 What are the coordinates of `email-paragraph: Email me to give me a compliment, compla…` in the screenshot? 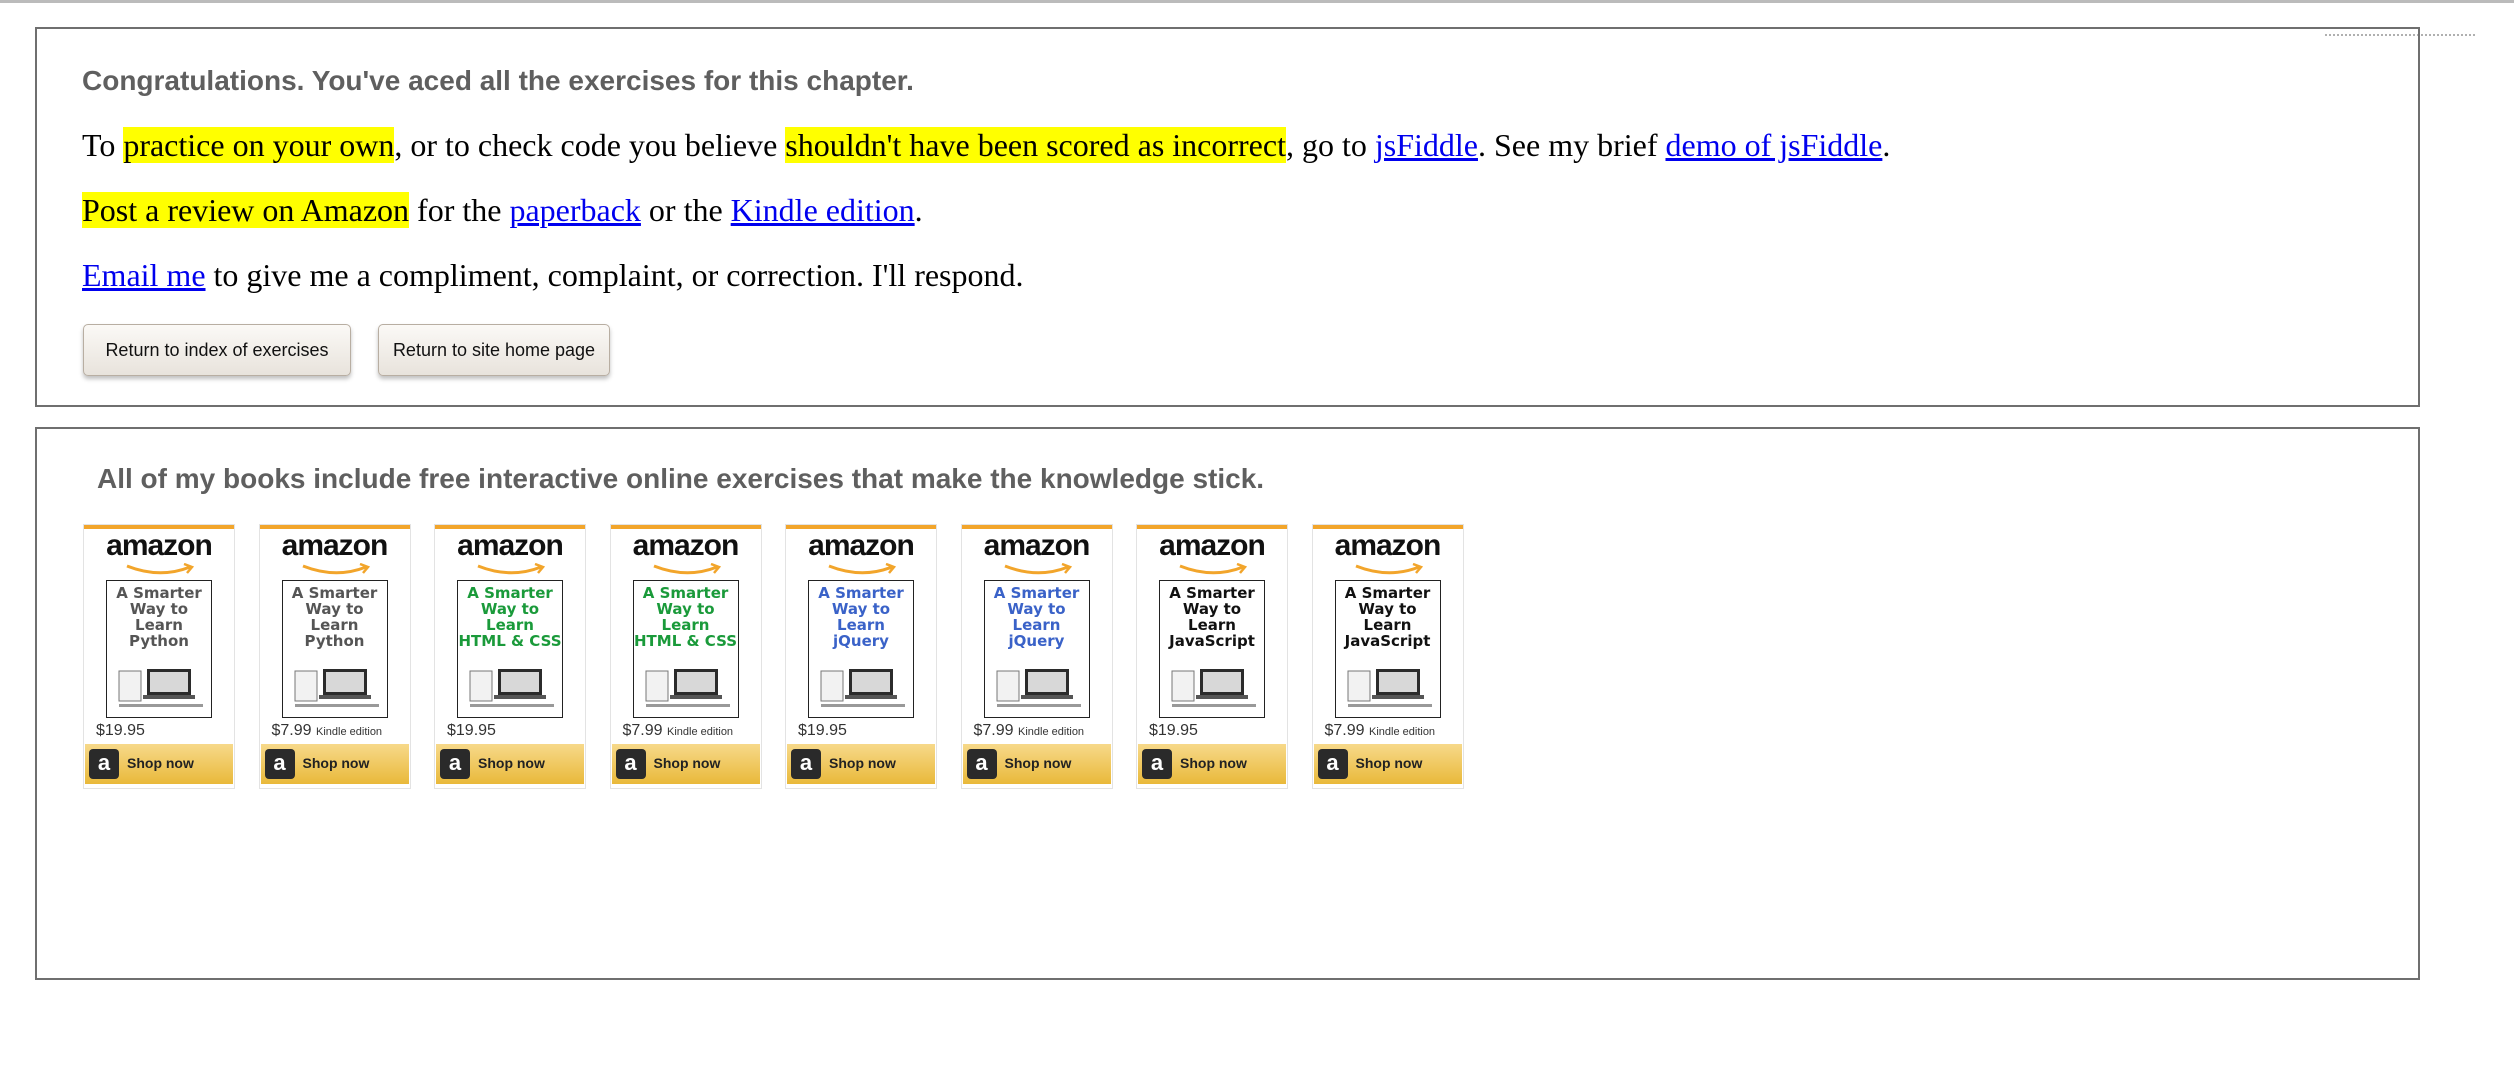 It's located at (553, 275).